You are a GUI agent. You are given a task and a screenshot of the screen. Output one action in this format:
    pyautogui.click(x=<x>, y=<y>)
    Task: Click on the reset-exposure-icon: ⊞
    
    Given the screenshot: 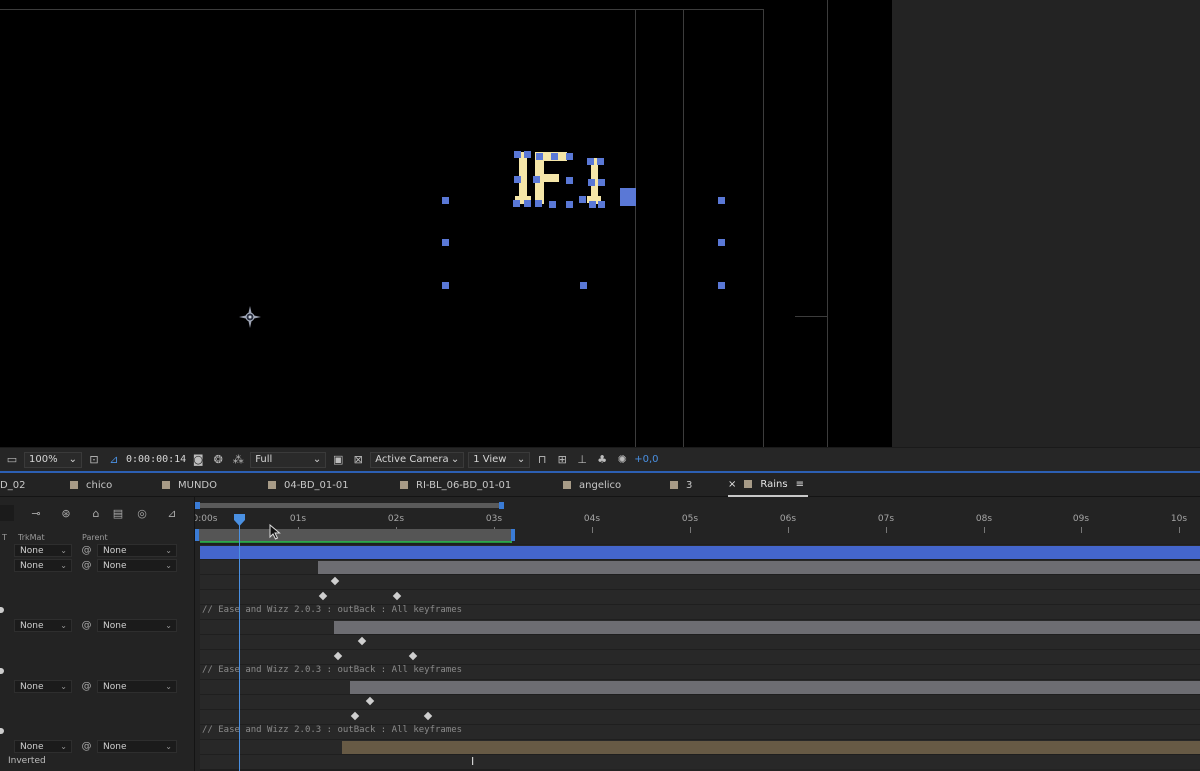 What is the action you would take?
    pyautogui.click(x=562, y=460)
    